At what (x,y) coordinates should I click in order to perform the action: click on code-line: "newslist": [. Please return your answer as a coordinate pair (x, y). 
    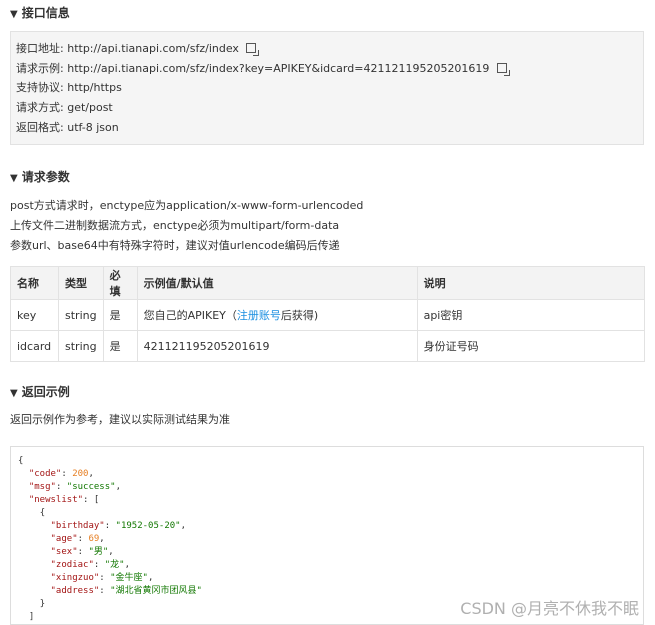
    Looking at the image, I should click on (64, 500).